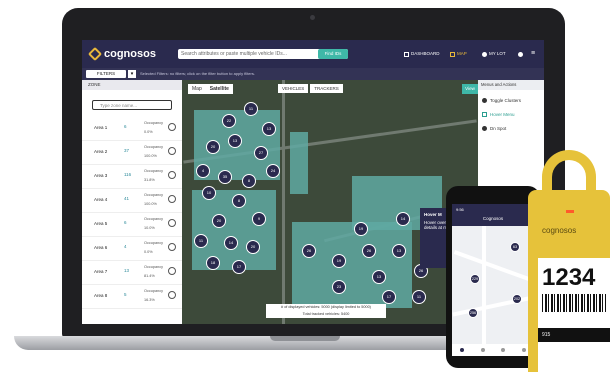  Describe the element at coordinates (132, 153) in the screenshot. I see `zone-row: Area 2 37 Occupancy 100.0%` at that location.